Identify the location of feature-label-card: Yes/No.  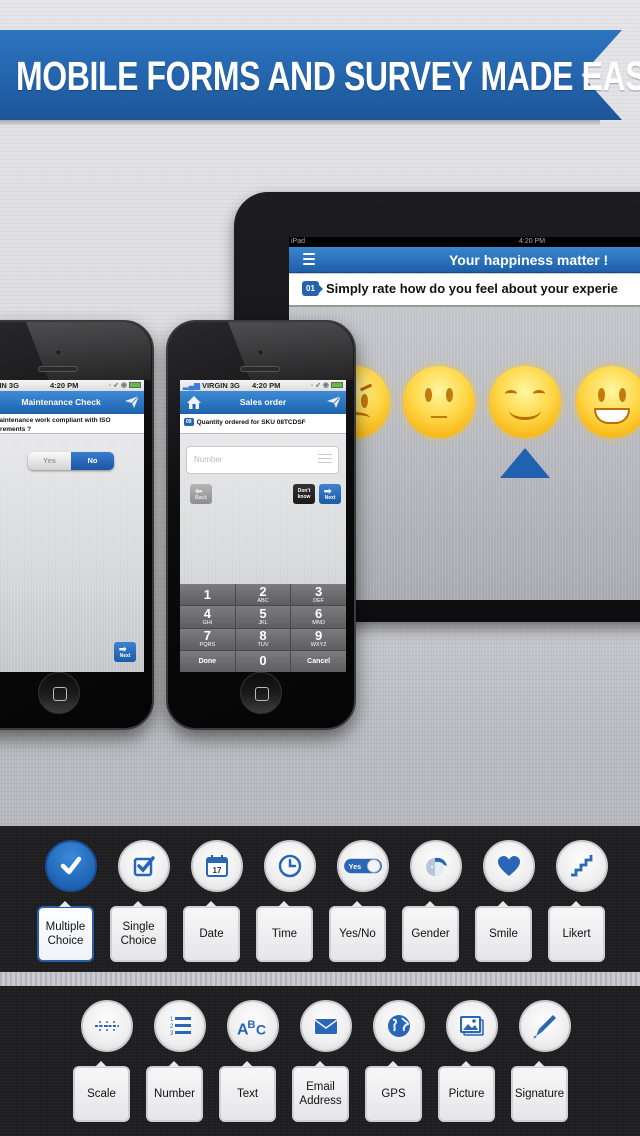
(357, 931).